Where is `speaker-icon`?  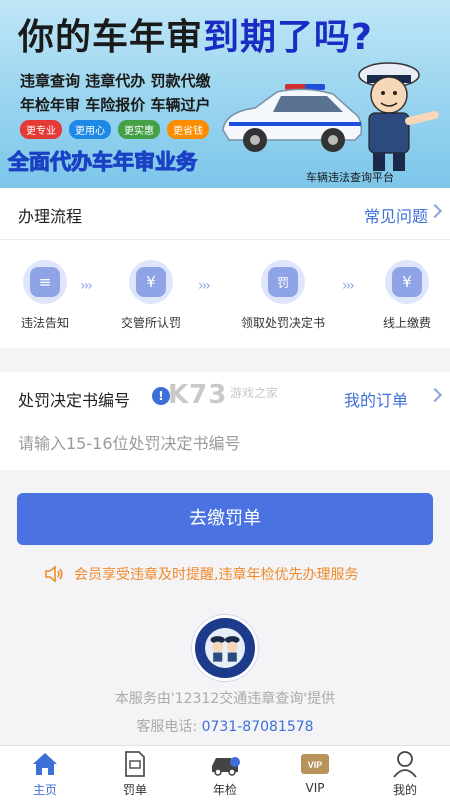 speaker-icon is located at coordinates (54, 574).